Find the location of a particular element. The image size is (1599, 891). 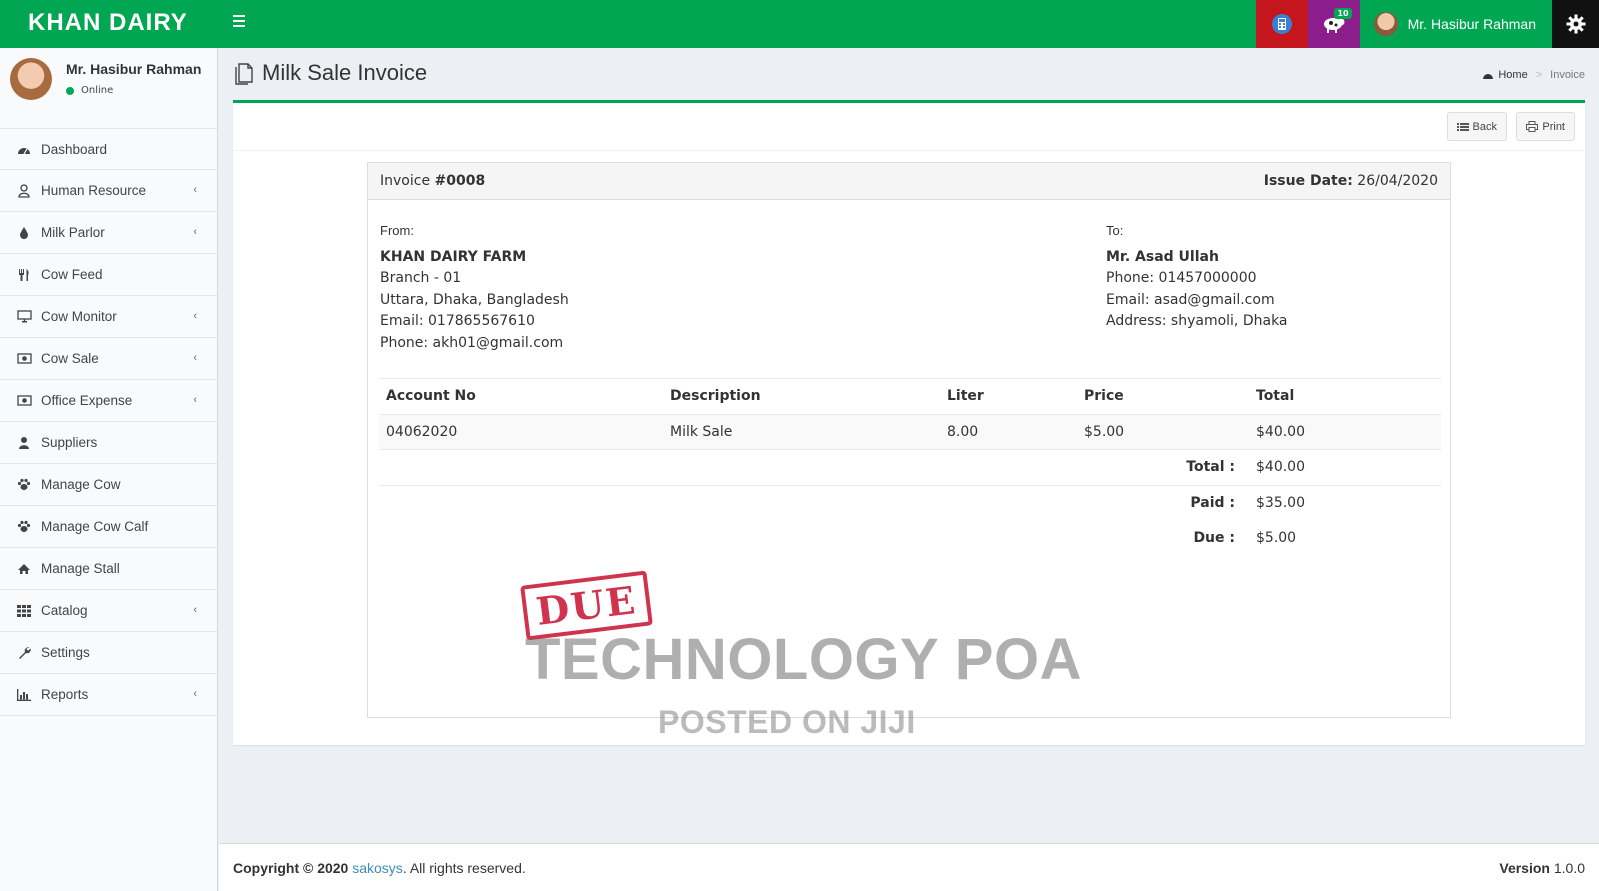

column-header: Price is located at coordinates (1163, 396).